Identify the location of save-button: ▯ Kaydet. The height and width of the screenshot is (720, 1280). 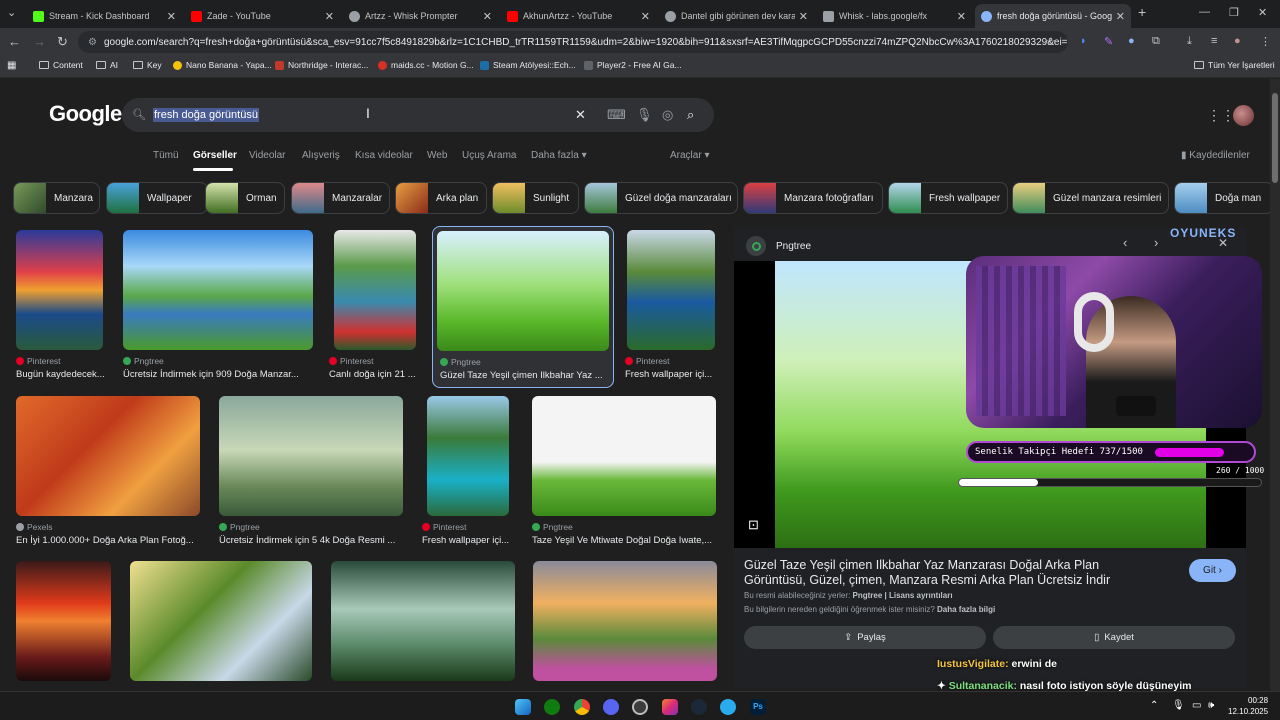
(1114, 637).